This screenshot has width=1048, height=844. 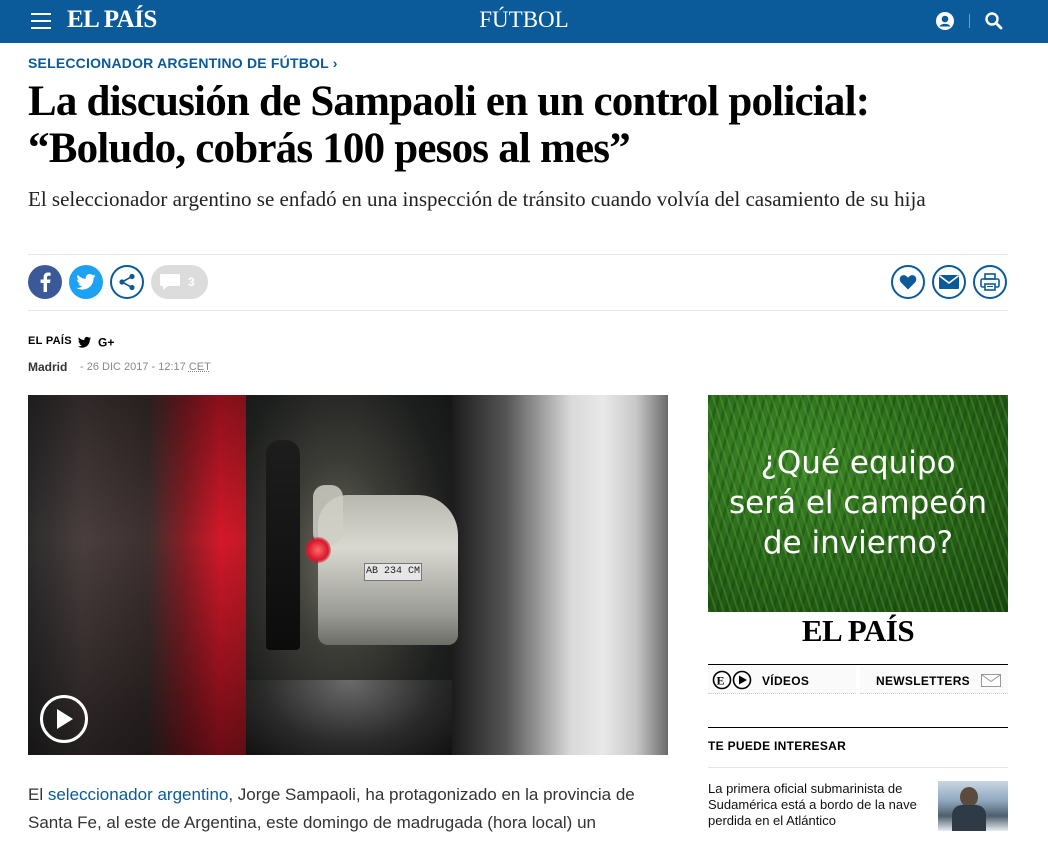 What do you see at coordinates (994, 21) in the screenshot?
I see `search-icon` at bounding box center [994, 21].